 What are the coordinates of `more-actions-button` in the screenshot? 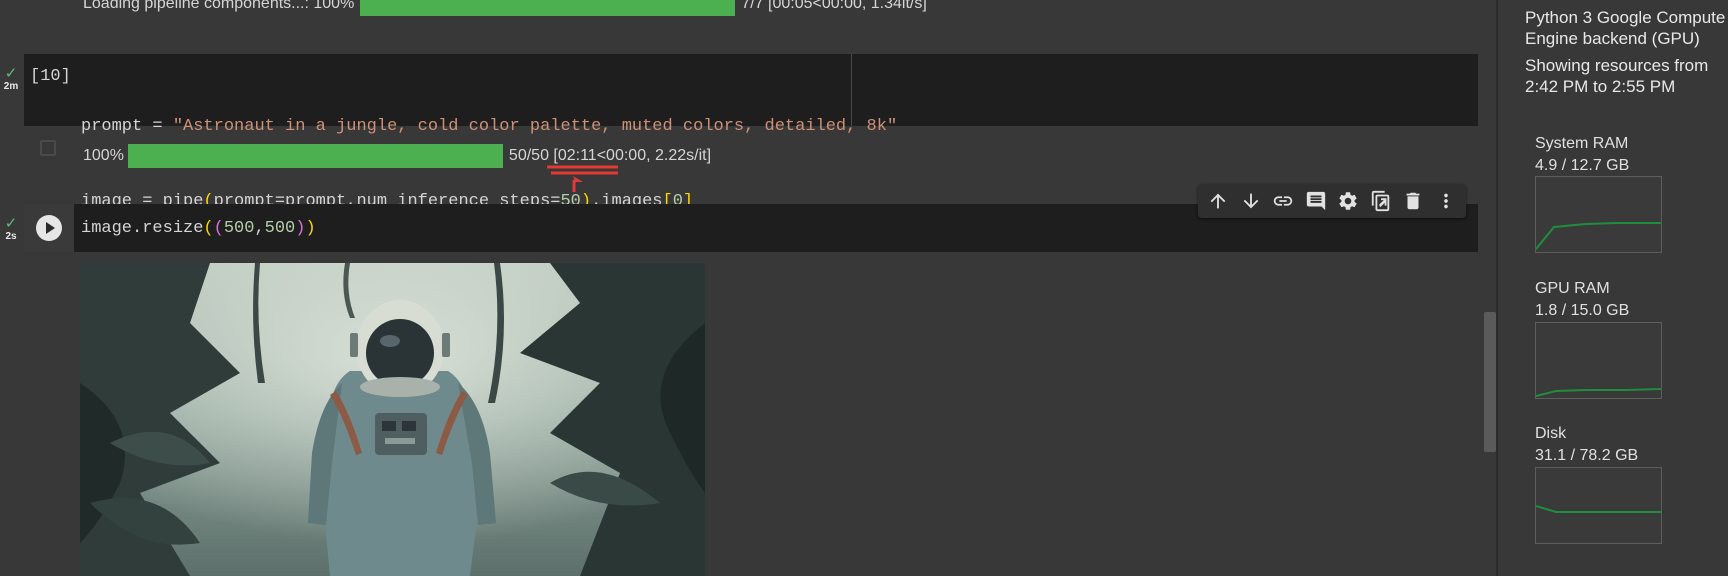 It's located at (1446, 201).